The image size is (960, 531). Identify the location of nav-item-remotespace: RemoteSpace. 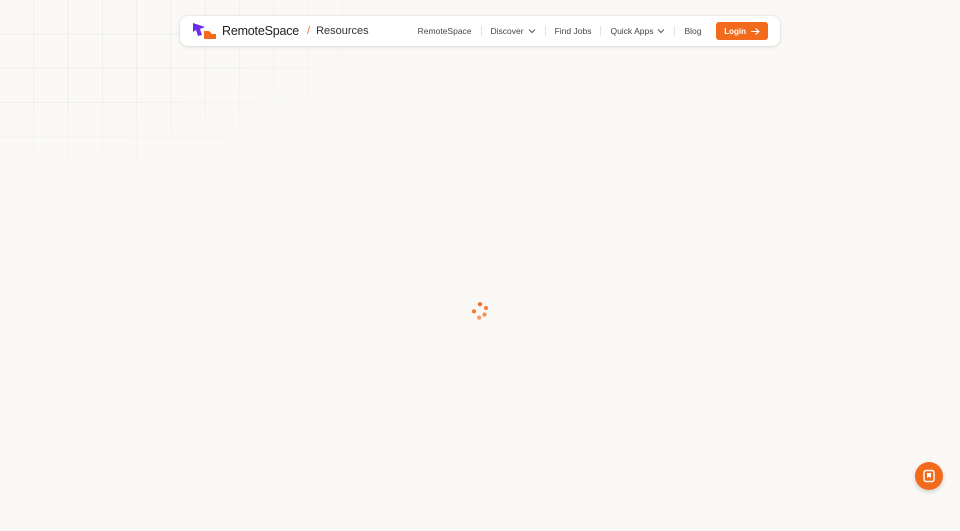
(445, 31).